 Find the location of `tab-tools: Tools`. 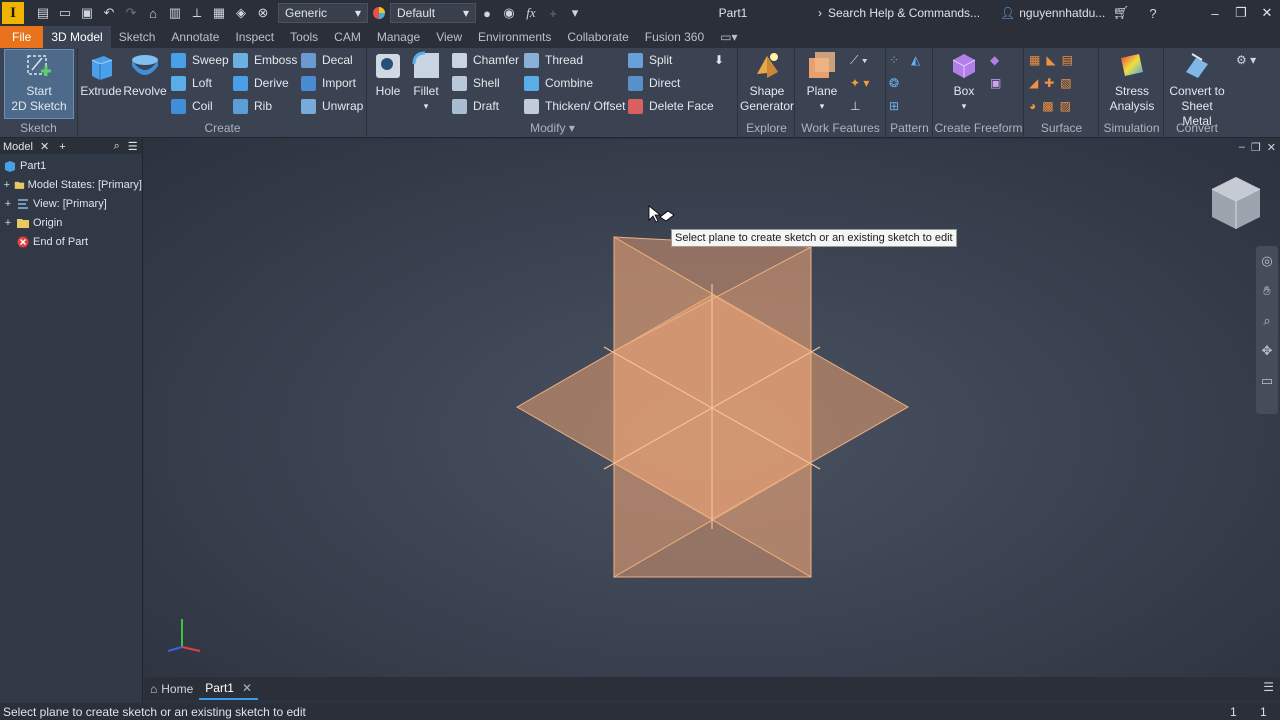

tab-tools: Tools is located at coordinates (304, 37).